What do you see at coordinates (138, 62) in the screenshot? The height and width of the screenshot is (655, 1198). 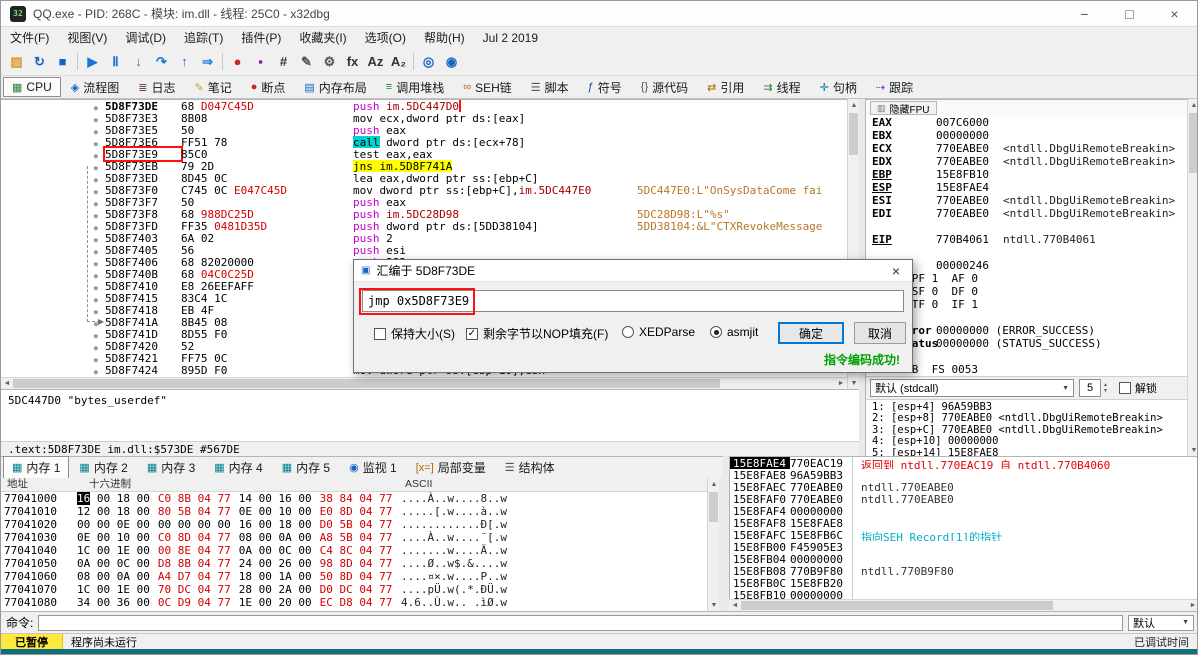 I see `step-into-icon: ↓` at bounding box center [138, 62].